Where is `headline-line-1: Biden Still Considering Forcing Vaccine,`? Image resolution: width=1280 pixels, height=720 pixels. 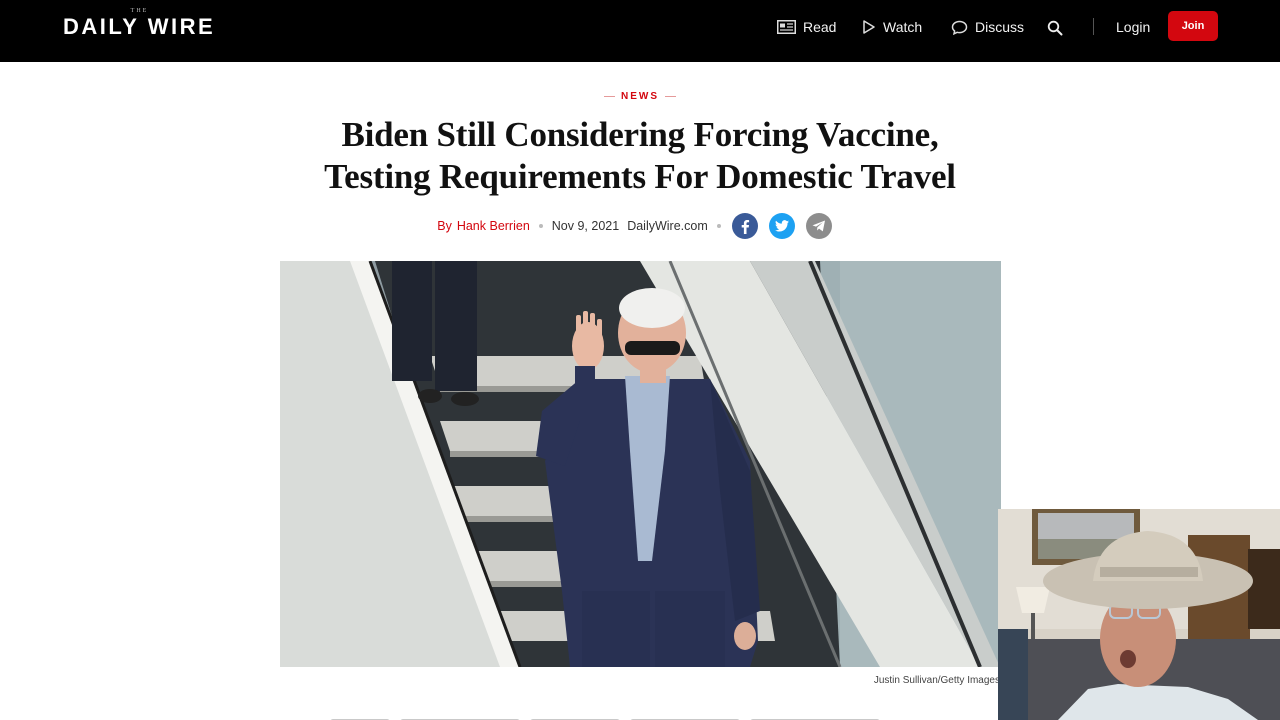
headline-line-1: Biden Still Considering Forcing Vaccine, is located at coordinates (640, 134).